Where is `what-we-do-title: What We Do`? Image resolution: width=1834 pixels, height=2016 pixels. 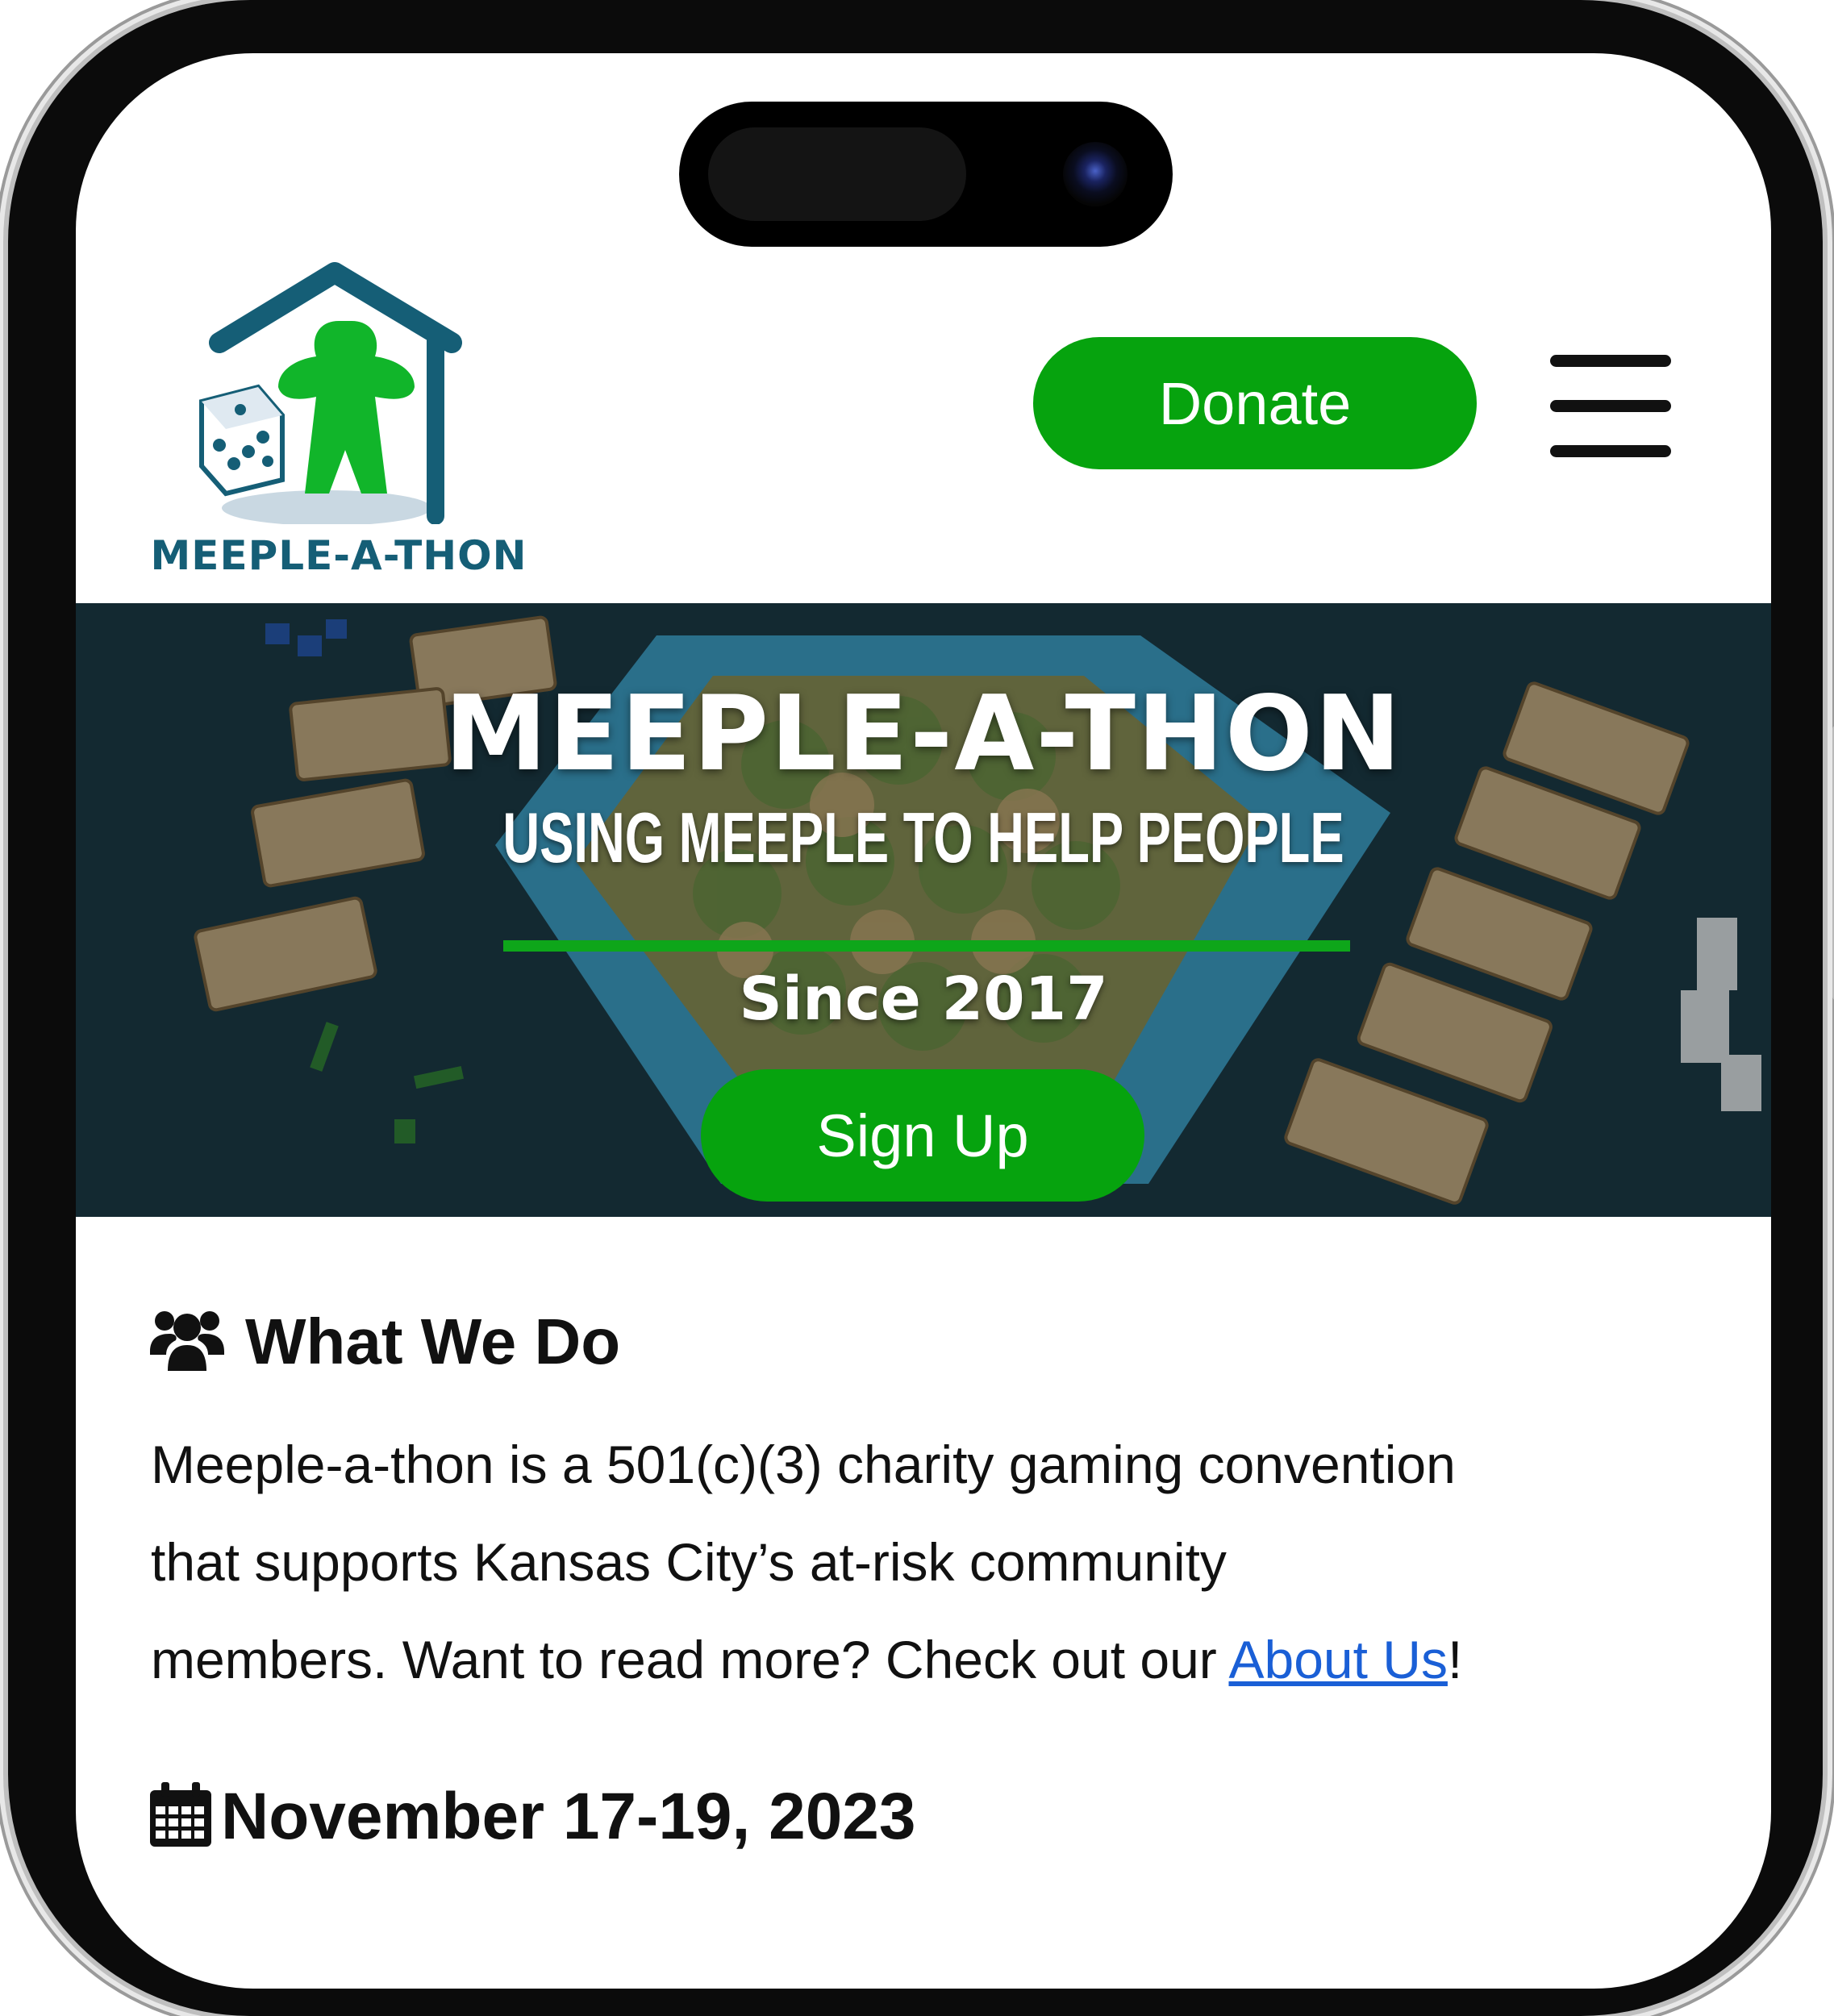 what-we-do-title: What We Do is located at coordinates (433, 1341).